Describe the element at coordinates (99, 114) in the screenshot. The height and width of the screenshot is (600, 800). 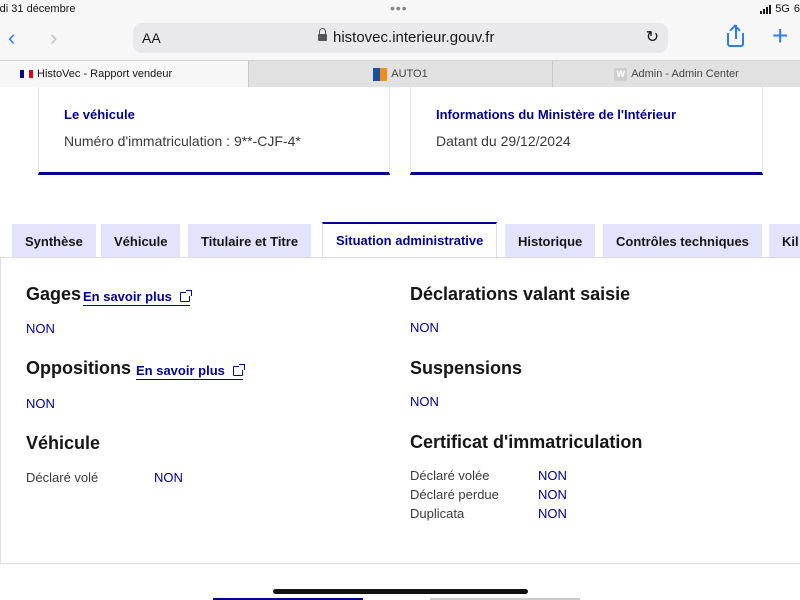
I see `card-title: Le véhicule` at that location.